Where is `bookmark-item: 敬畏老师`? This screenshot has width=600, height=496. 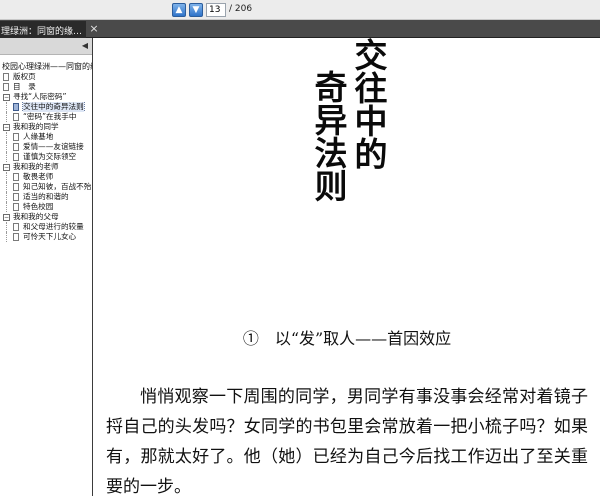
bookmark-item: 敬畏老师 is located at coordinates (46, 177).